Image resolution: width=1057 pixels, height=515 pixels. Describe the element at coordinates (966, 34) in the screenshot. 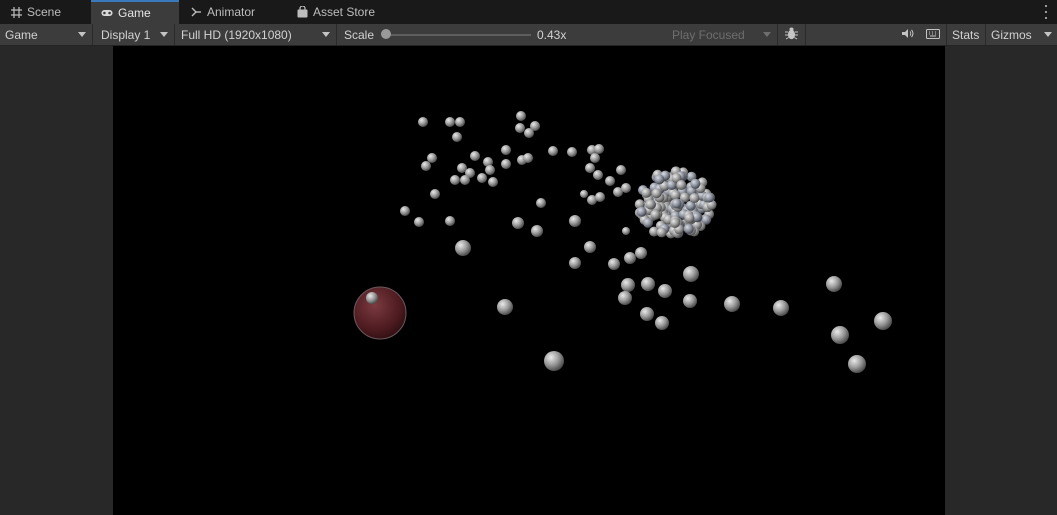

I see `stats-button: Stats` at that location.